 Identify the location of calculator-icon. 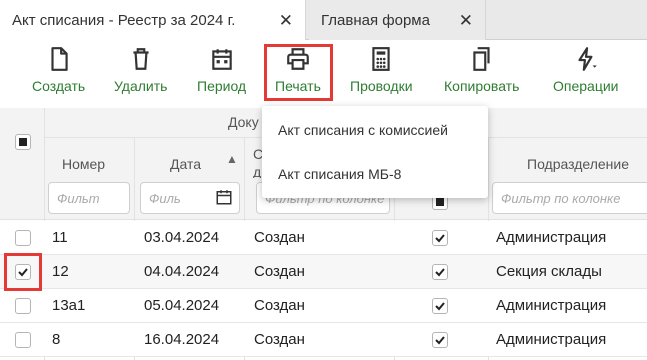
(381, 59).